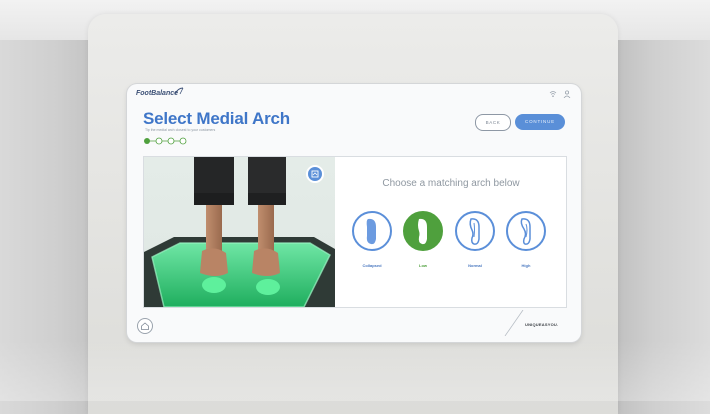  Describe the element at coordinates (553, 94) in the screenshot. I see `wifi-icon` at that location.